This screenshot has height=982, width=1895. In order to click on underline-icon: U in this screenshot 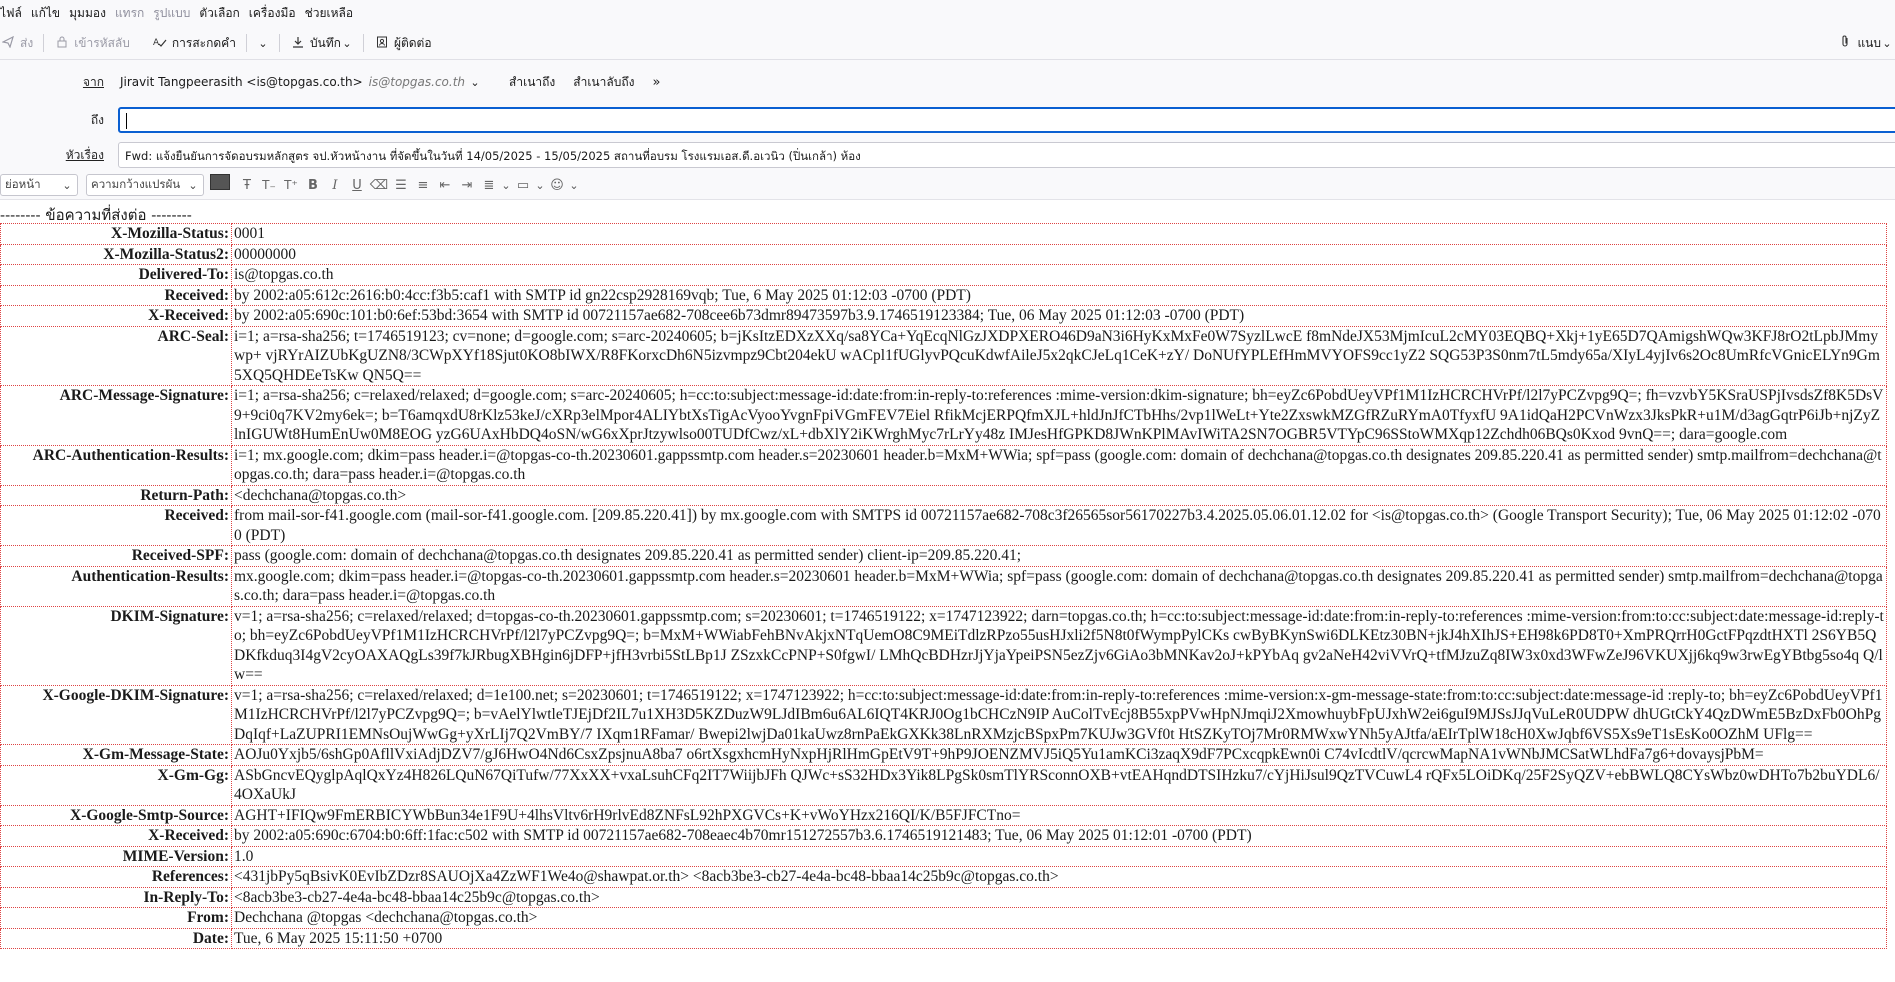, I will do `click(357, 185)`.